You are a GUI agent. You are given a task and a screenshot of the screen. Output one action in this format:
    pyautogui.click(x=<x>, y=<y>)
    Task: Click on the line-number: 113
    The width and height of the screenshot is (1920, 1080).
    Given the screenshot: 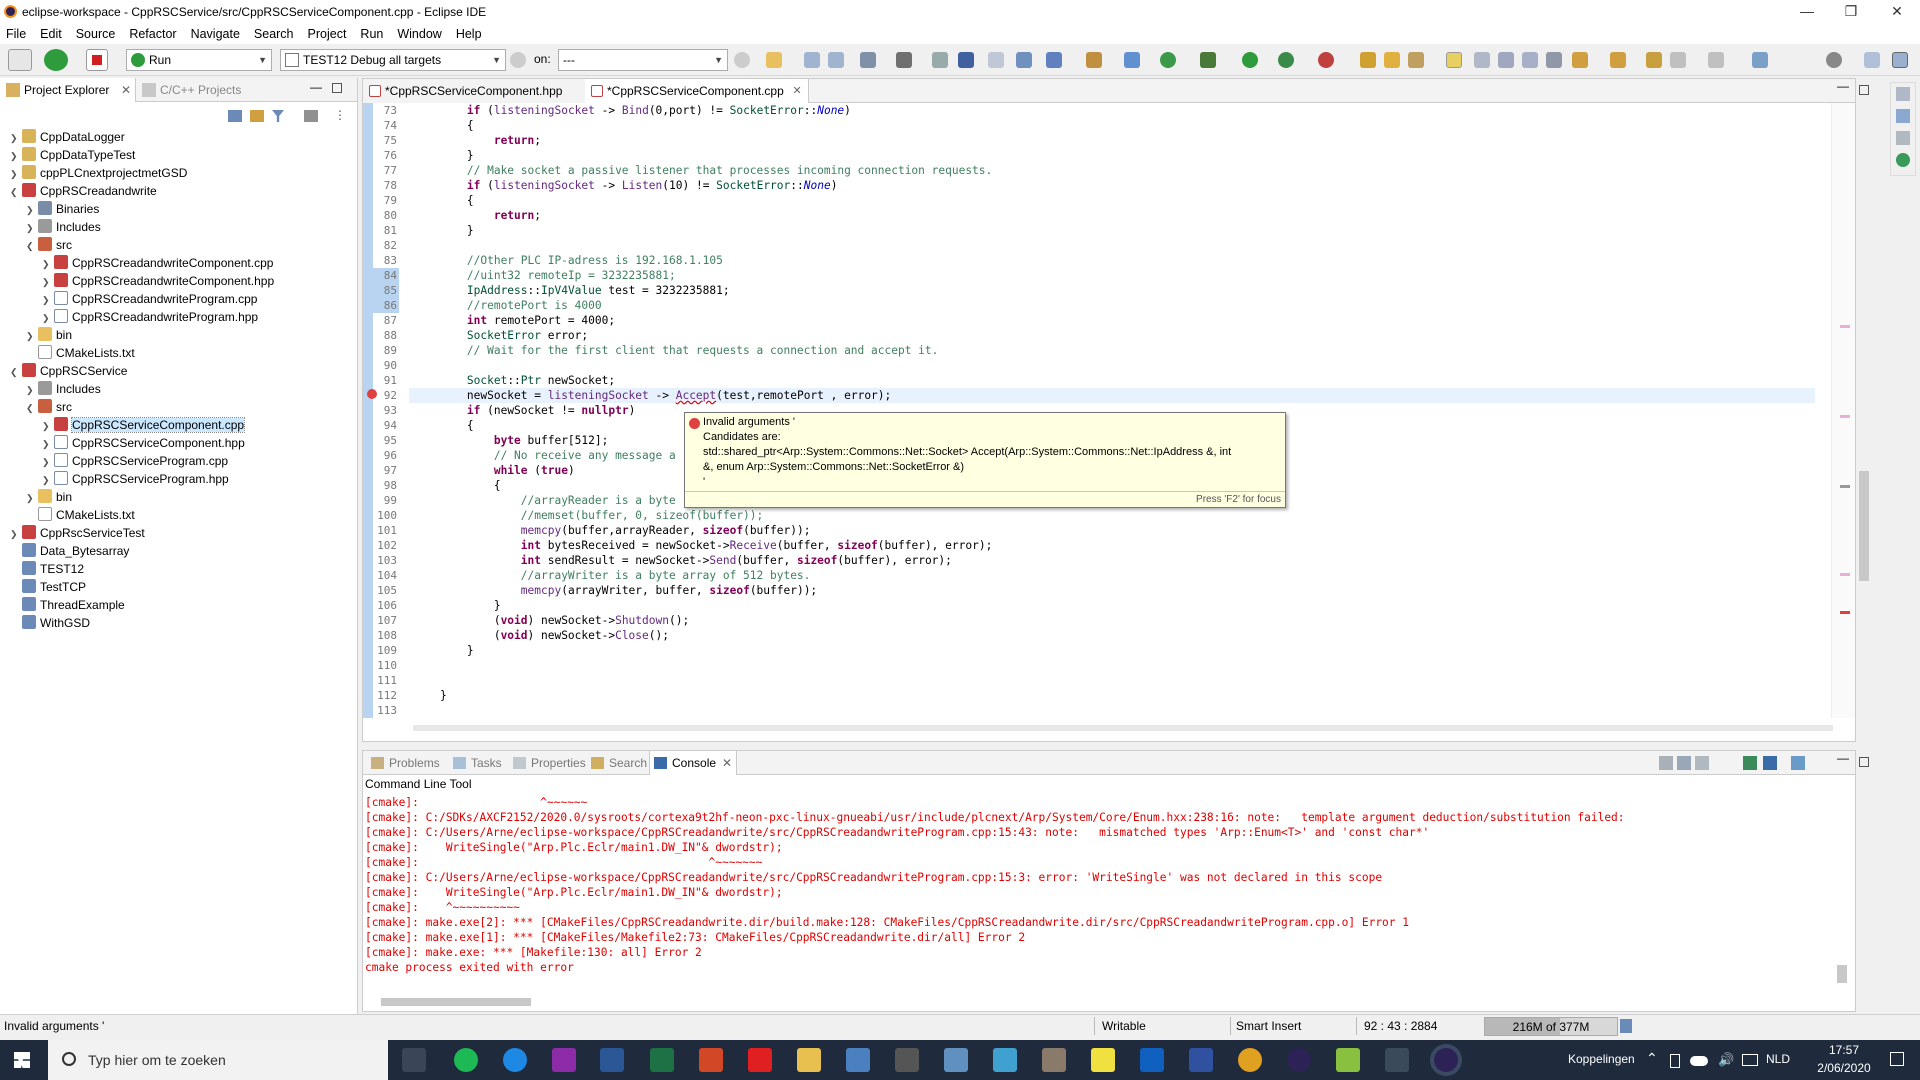 What is the action you would take?
    pyautogui.click(x=381, y=710)
    